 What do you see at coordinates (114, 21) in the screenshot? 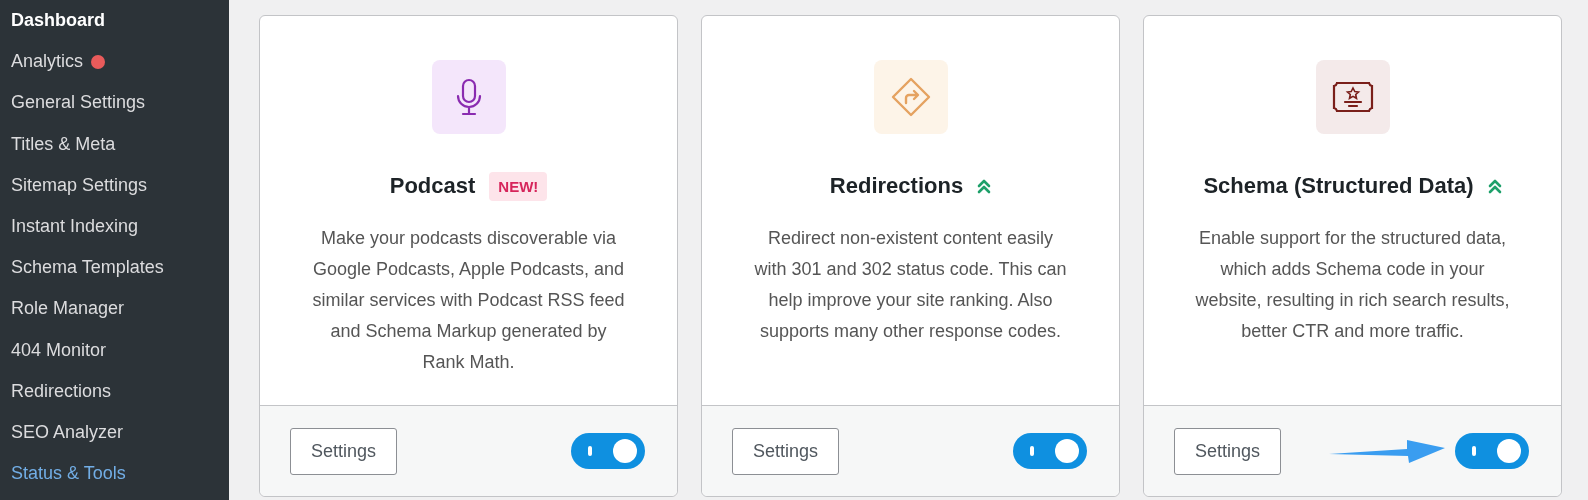
I see `sidebar-item: Dashboard` at bounding box center [114, 21].